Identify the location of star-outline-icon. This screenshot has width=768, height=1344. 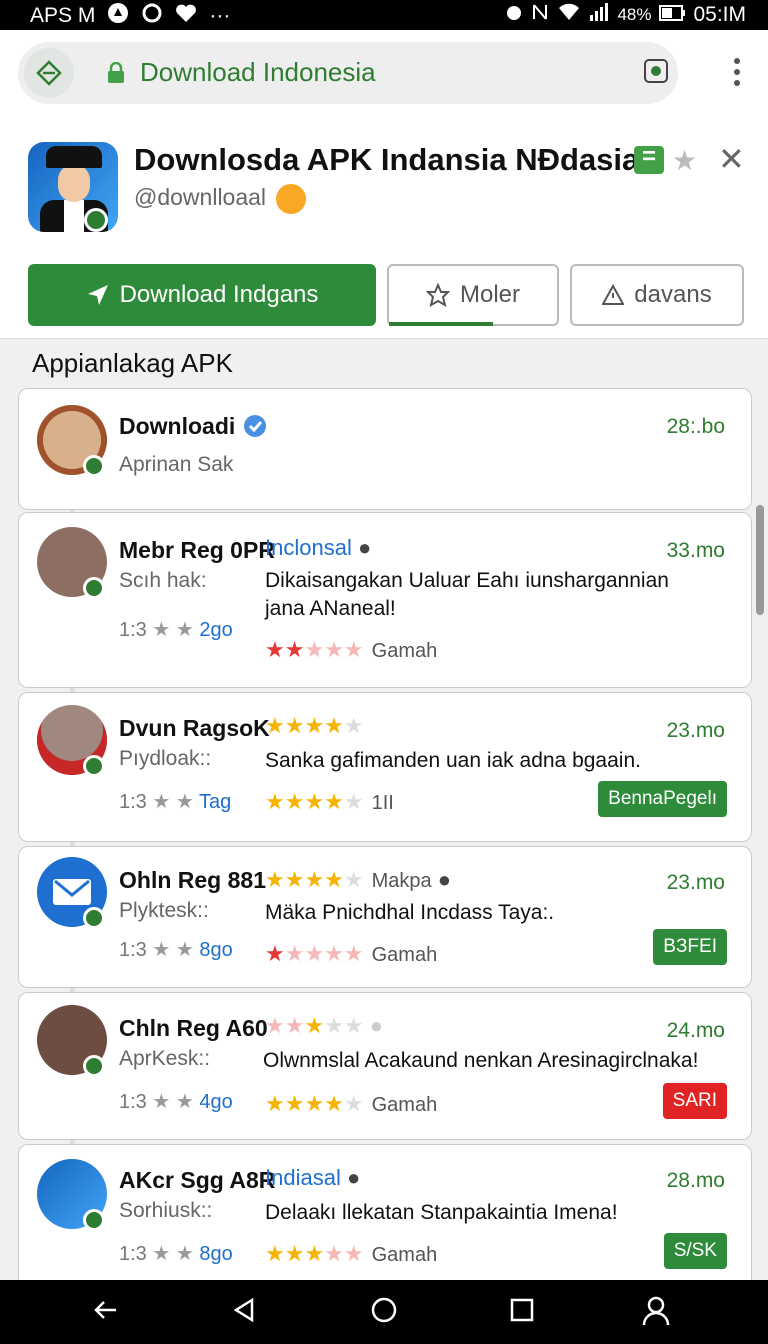
(437, 295).